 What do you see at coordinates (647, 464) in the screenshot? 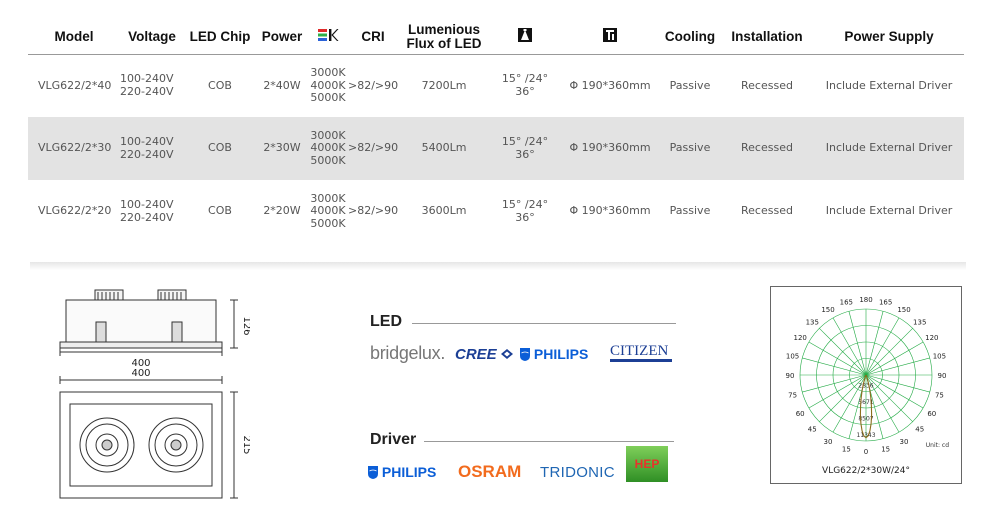
I see `hep-logo: HEP` at bounding box center [647, 464].